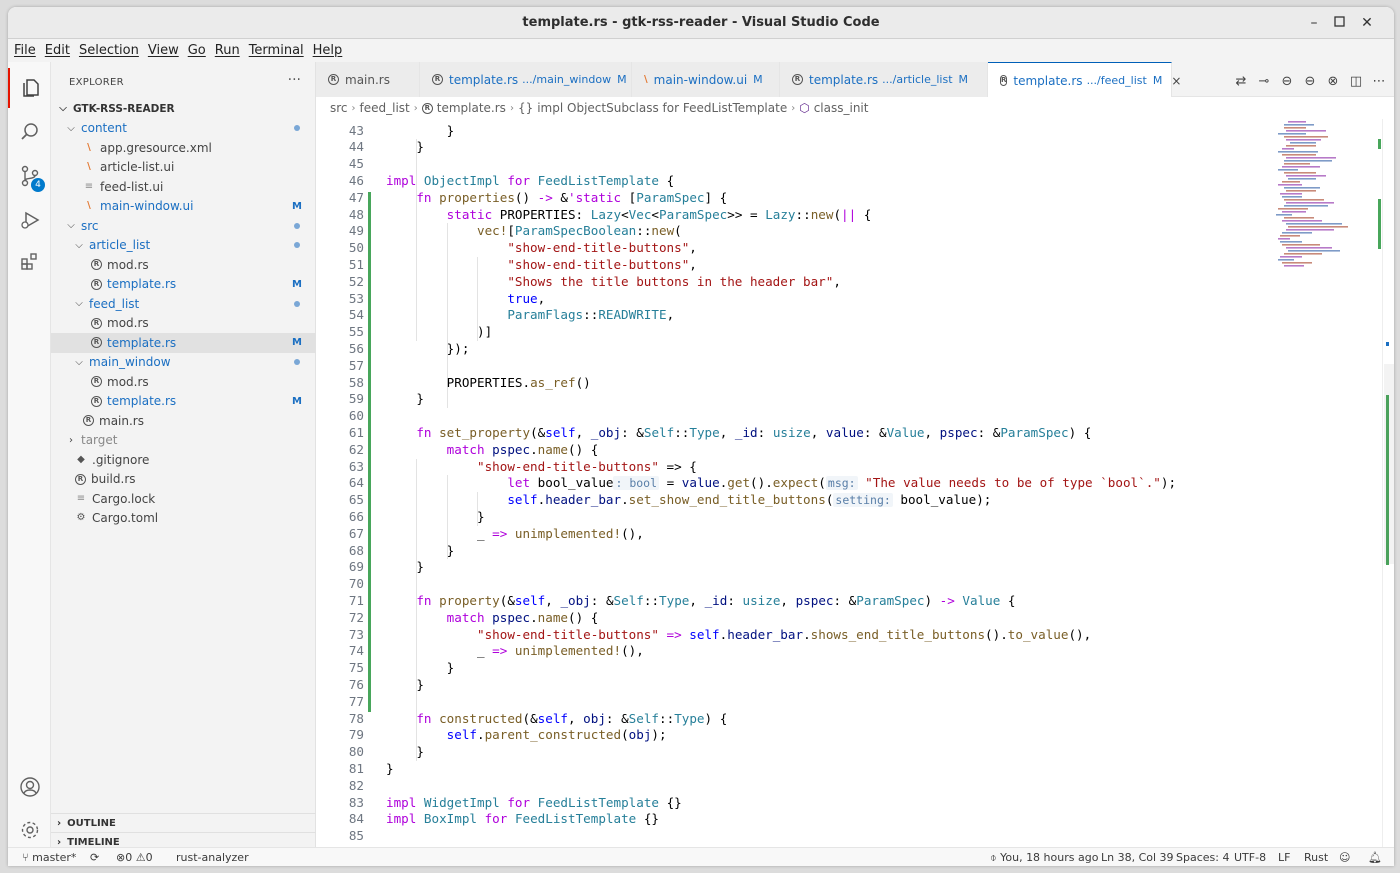 This screenshot has height=873, width=1400. Describe the element at coordinates (183, 246) in the screenshot. I see `folder-item: ⌵ article_list` at that location.